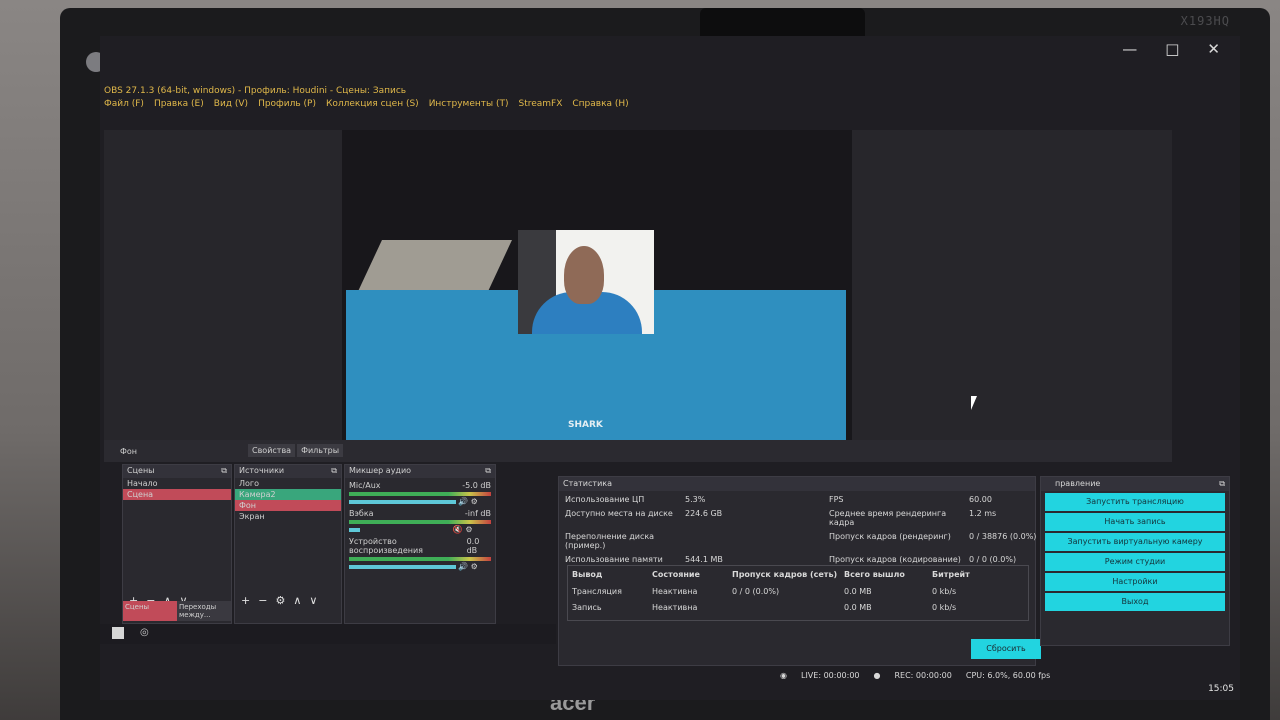 Image resolution: width=1280 pixels, height=720 pixels. Describe the element at coordinates (245, 600) in the screenshot. I see `add-icon: +` at that location.